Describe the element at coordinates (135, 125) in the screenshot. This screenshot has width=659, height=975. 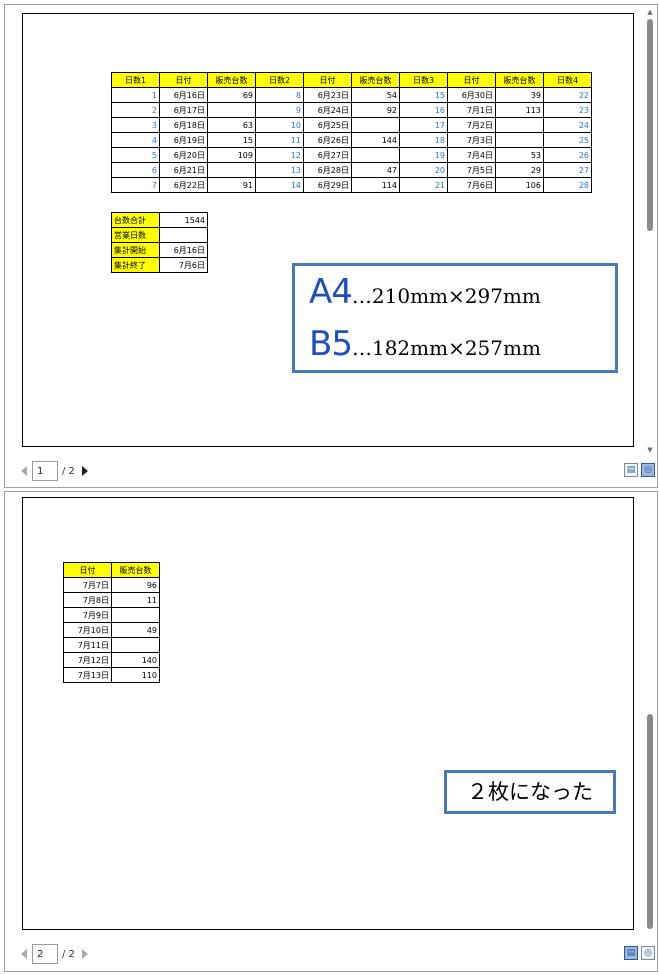
I see `table-cell: 3` at that location.